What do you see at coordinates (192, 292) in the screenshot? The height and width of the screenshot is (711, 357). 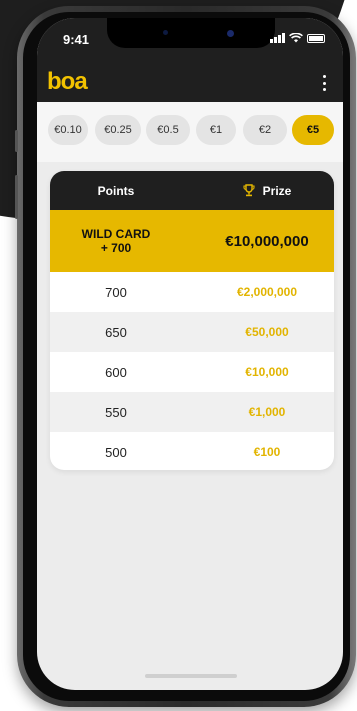 I see `table-row: 700 €2,000,000` at bounding box center [192, 292].